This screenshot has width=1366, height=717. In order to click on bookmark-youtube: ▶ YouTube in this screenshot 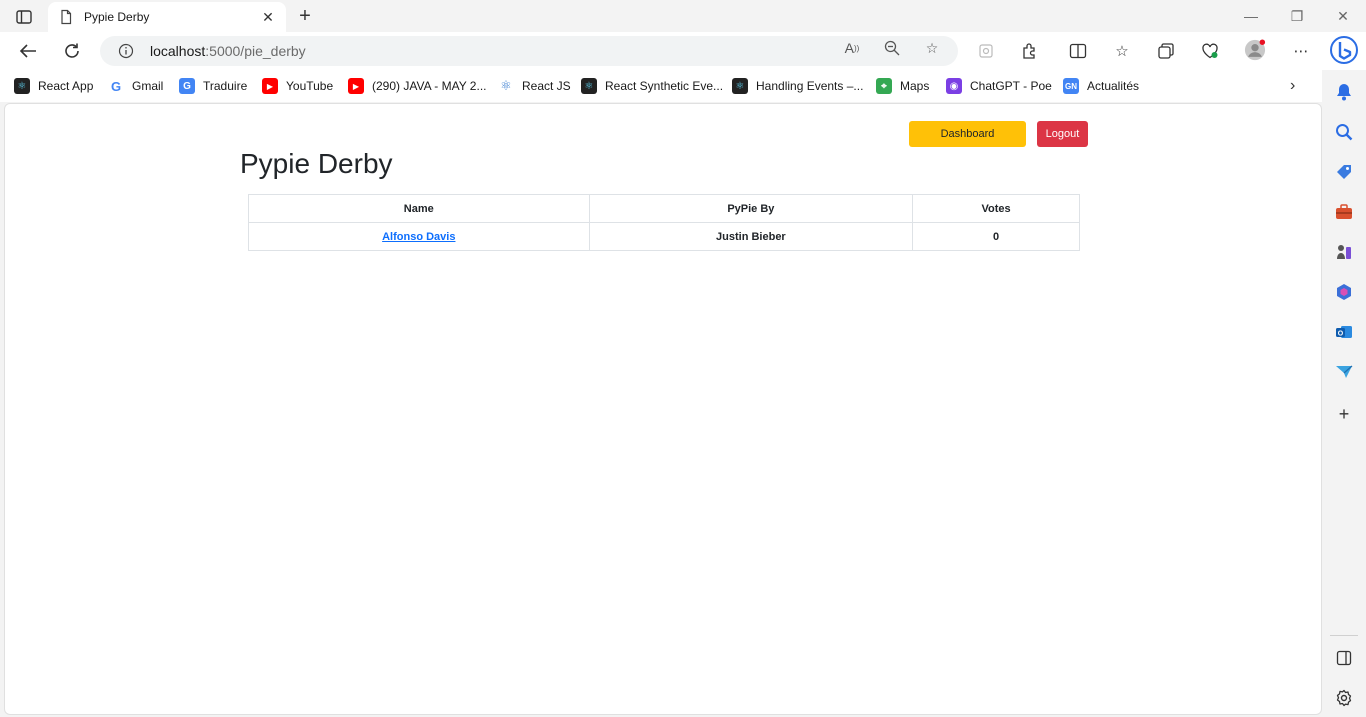, I will do `click(297, 86)`.